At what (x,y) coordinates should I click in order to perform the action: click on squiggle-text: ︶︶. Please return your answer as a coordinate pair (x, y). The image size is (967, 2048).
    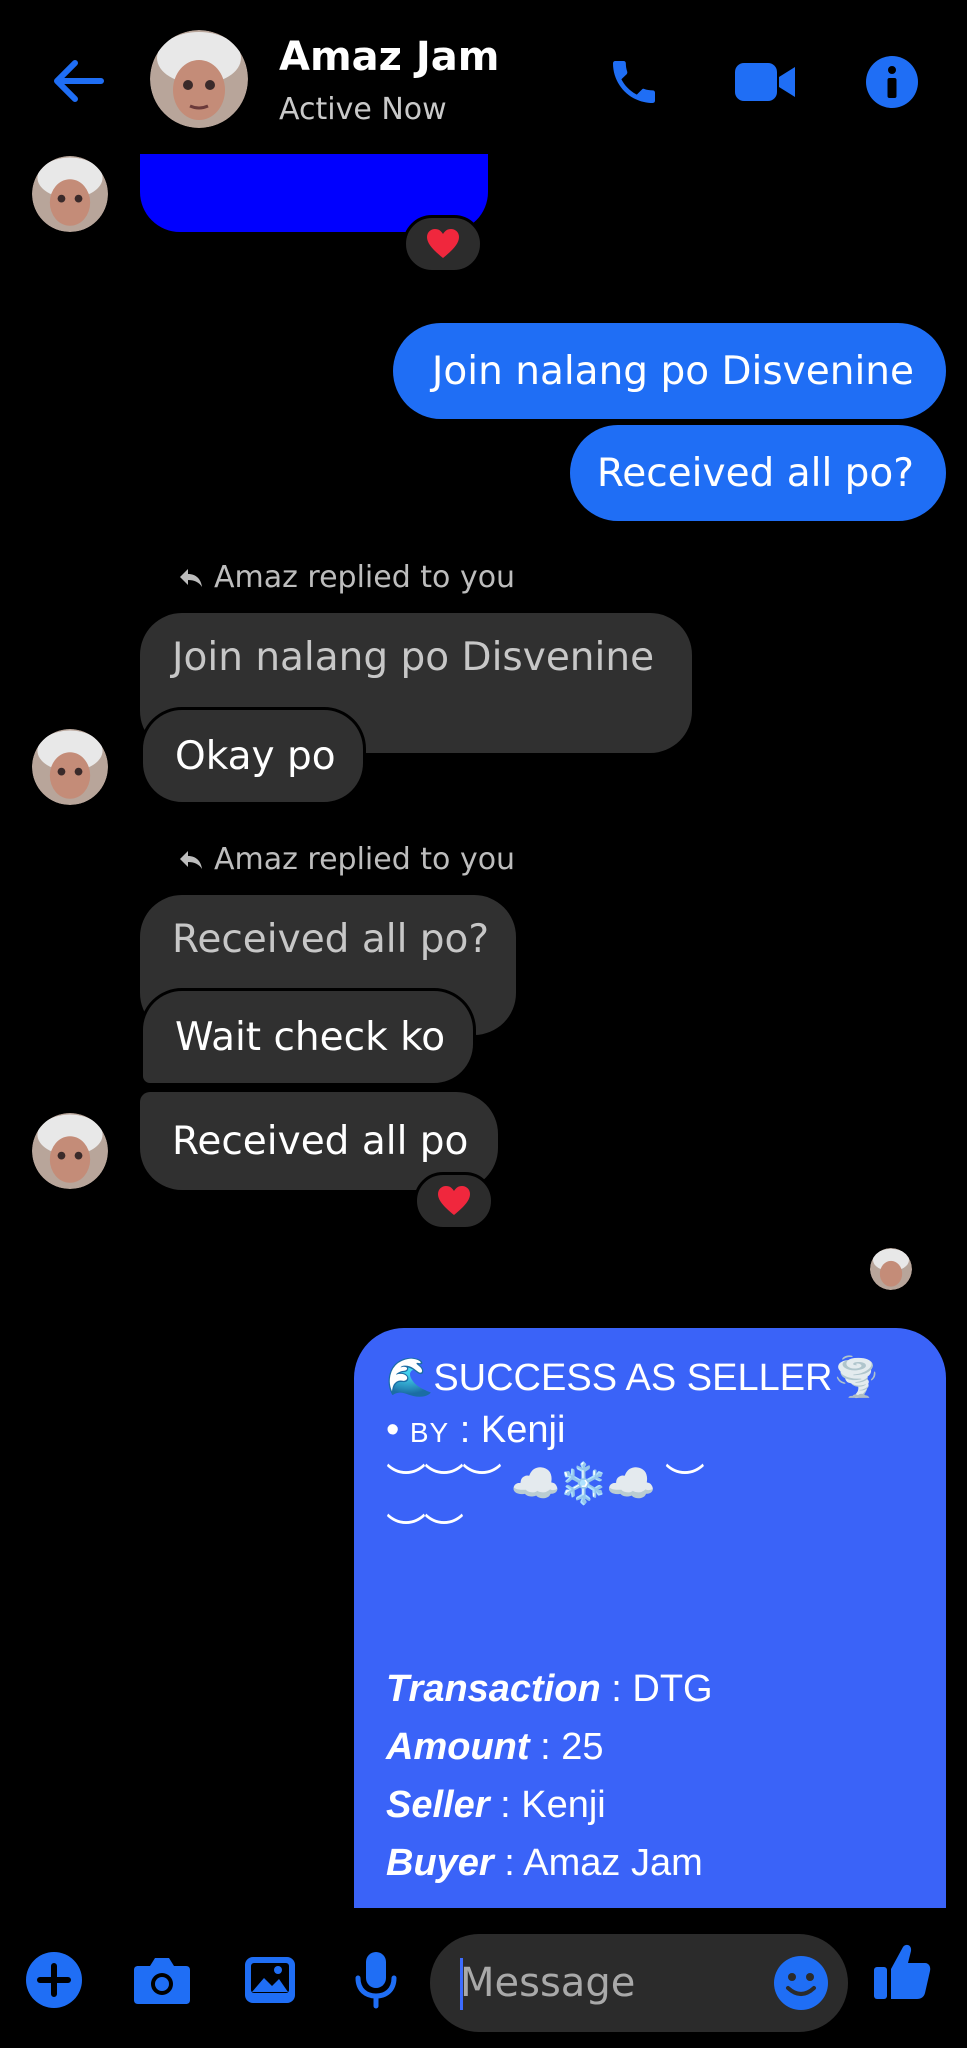
    Looking at the image, I should click on (425, 1534).